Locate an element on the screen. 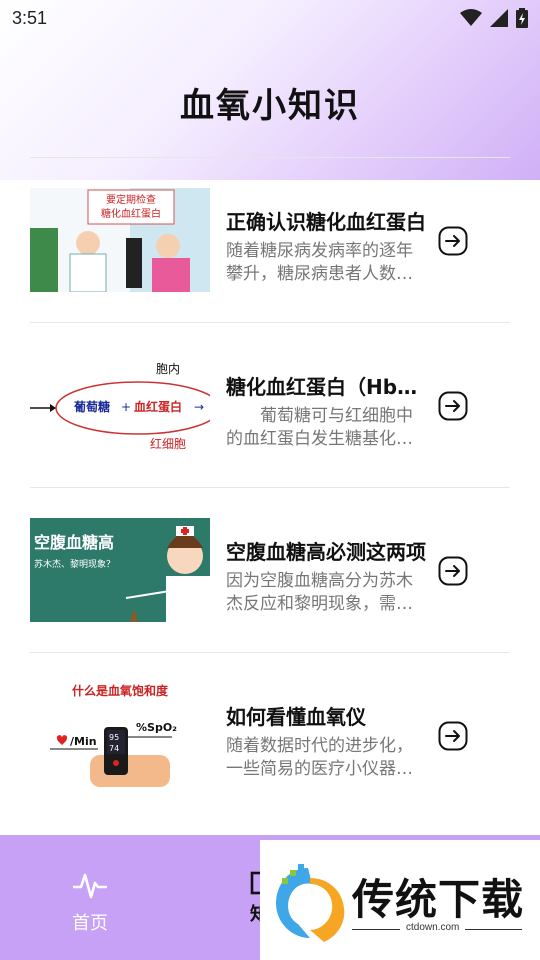  thumb-text: 糖化血红蛋白 is located at coordinates (131, 213).